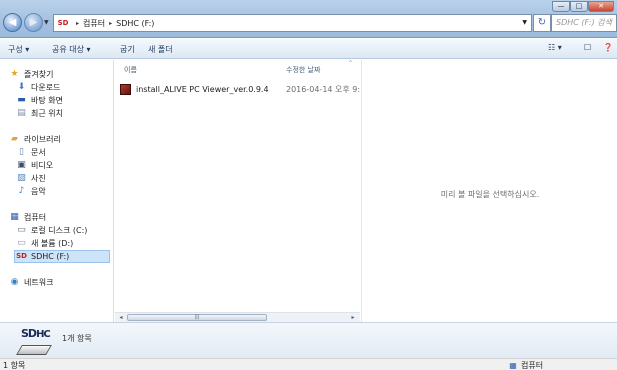  I want to click on status-location: ▦ 컴퓨터, so click(525, 365).